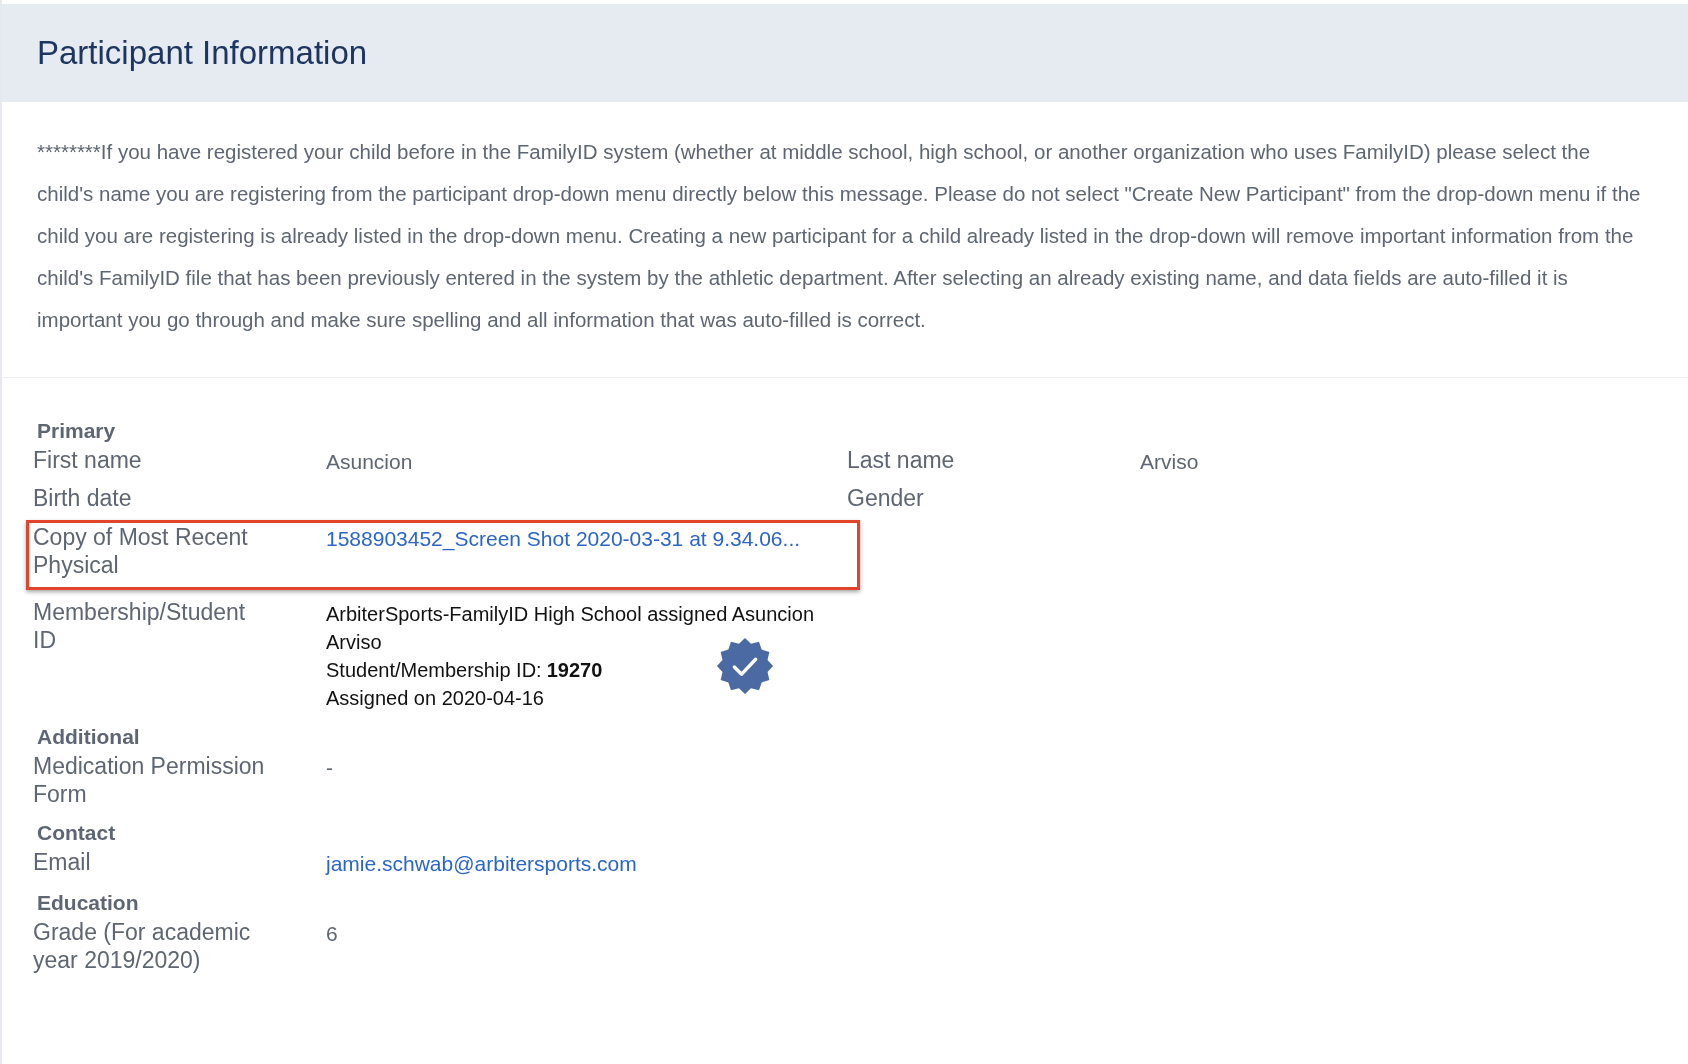  Describe the element at coordinates (88, 903) in the screenshot. I see `section-heading: Education` at that location.